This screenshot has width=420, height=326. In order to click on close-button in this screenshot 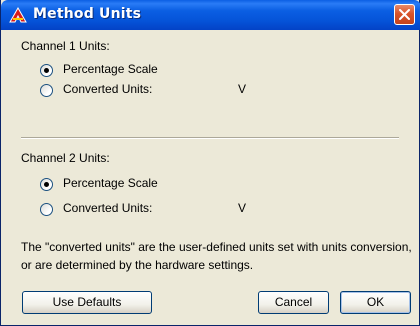, I will do `click(404, 14)`.